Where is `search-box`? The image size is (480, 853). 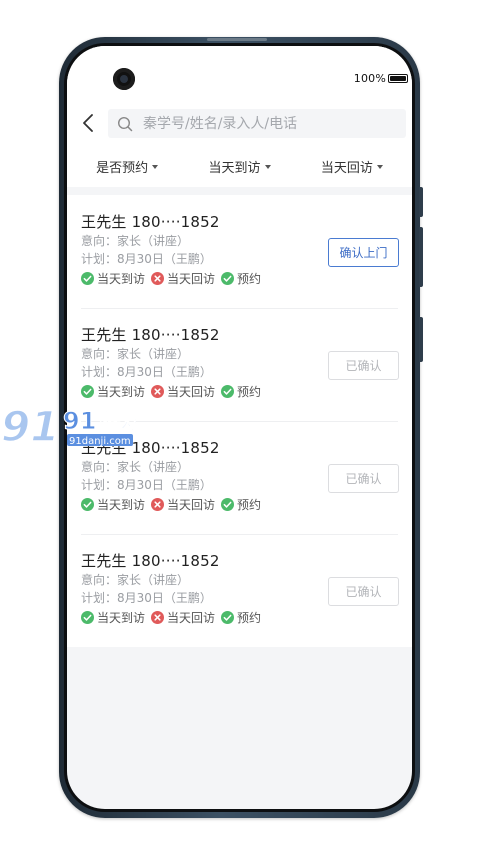 search-box is located at coordinates (257, 123).